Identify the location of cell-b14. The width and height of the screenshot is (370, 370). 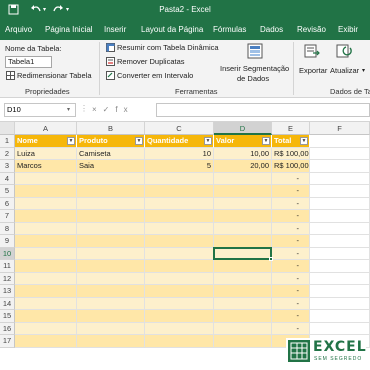
(111, 303).